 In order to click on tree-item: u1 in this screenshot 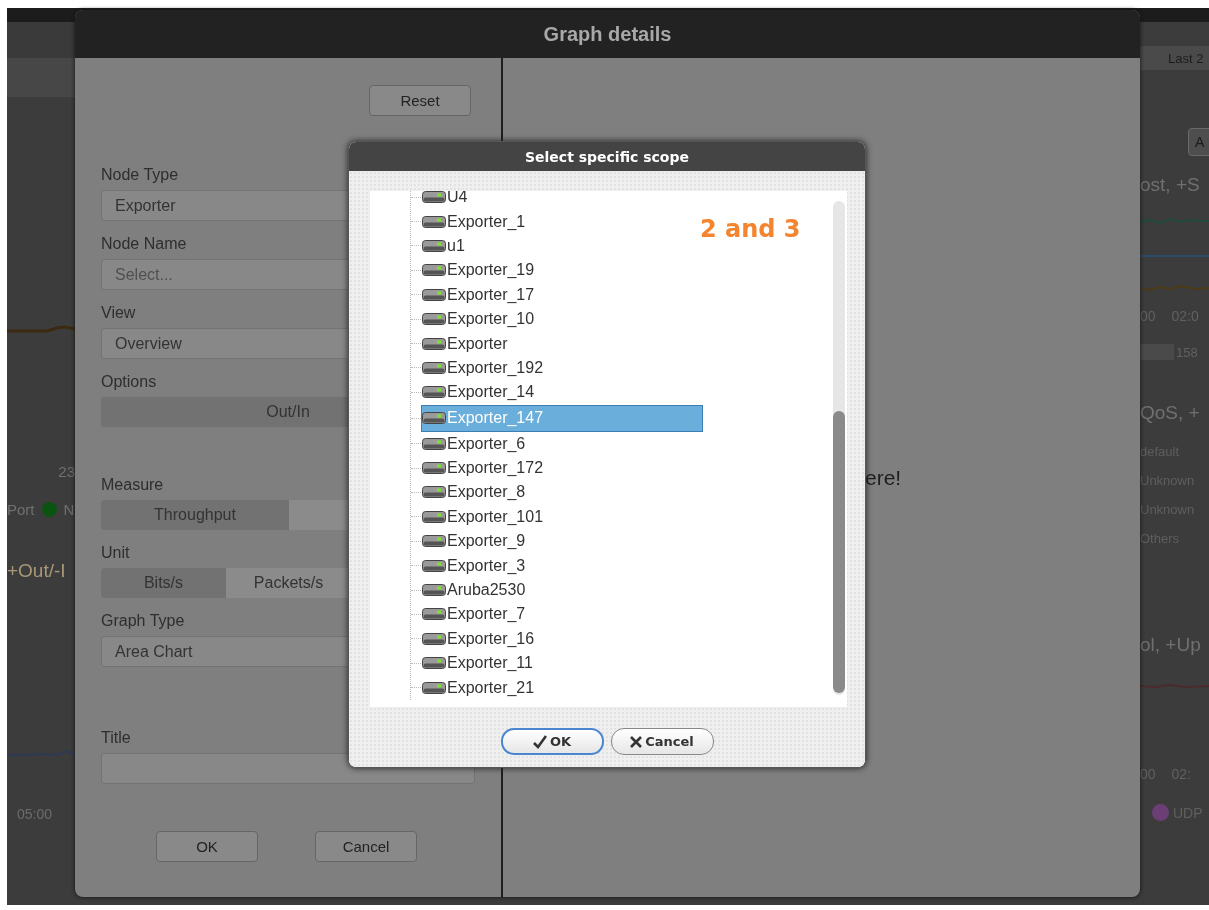, I will do `click(562, 245)`.